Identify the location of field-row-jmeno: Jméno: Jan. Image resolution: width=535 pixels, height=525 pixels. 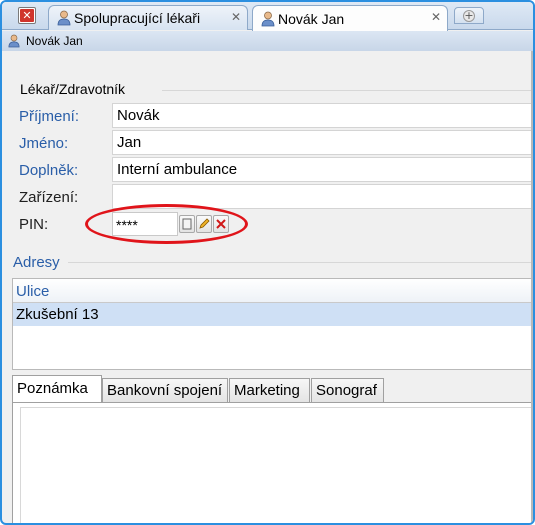
(272, 143).